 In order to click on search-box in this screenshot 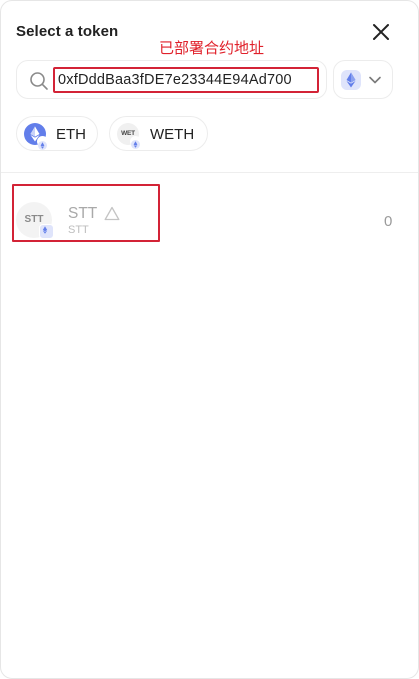, I will do `click(171, 79)`.